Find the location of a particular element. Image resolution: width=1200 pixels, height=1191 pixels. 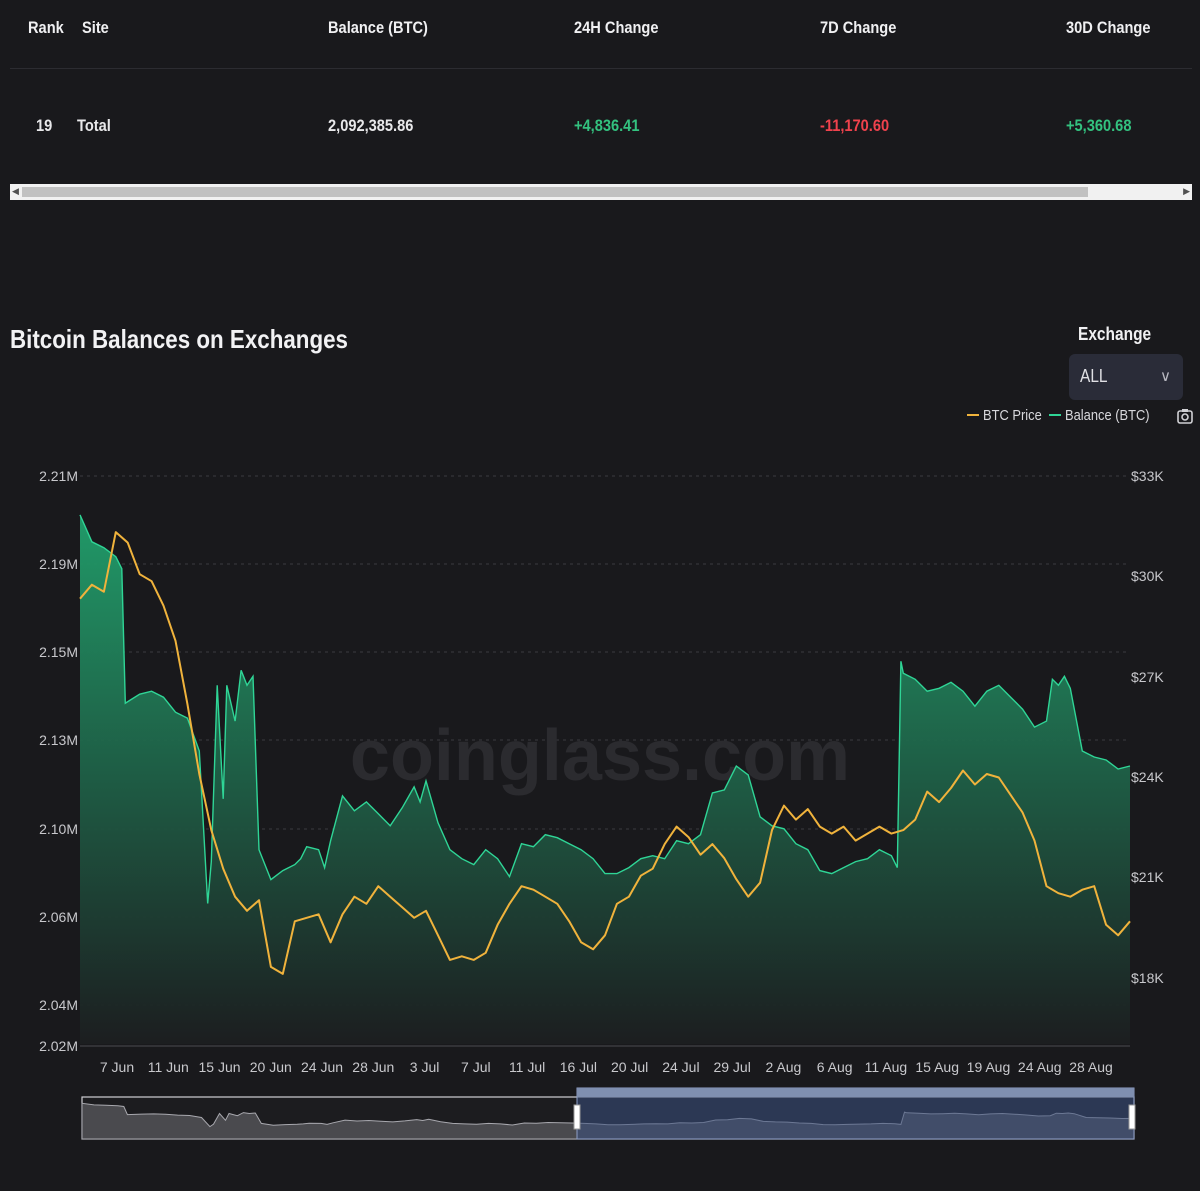

y-right-tick-label: $18K is located at coordinates (1147, 978).